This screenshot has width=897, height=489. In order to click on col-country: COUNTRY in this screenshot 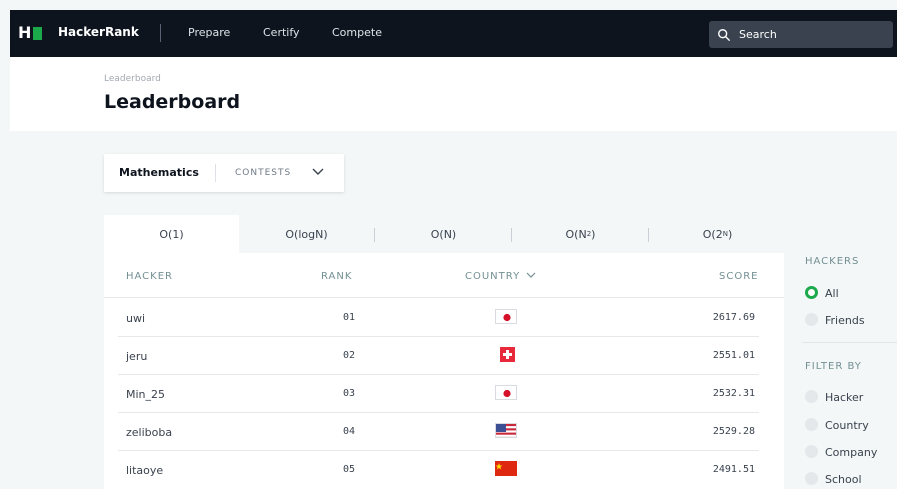, I will do `click(500, 276)`.